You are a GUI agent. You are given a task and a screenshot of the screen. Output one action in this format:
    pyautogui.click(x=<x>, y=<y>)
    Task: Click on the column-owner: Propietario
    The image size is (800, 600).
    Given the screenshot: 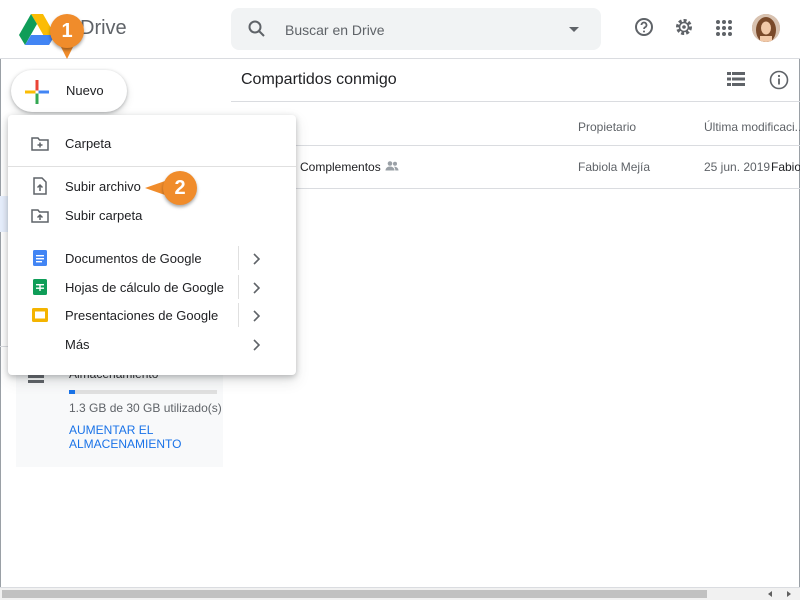 What is the action you would take?
    pyautogui.click(x=607, y=127)
    